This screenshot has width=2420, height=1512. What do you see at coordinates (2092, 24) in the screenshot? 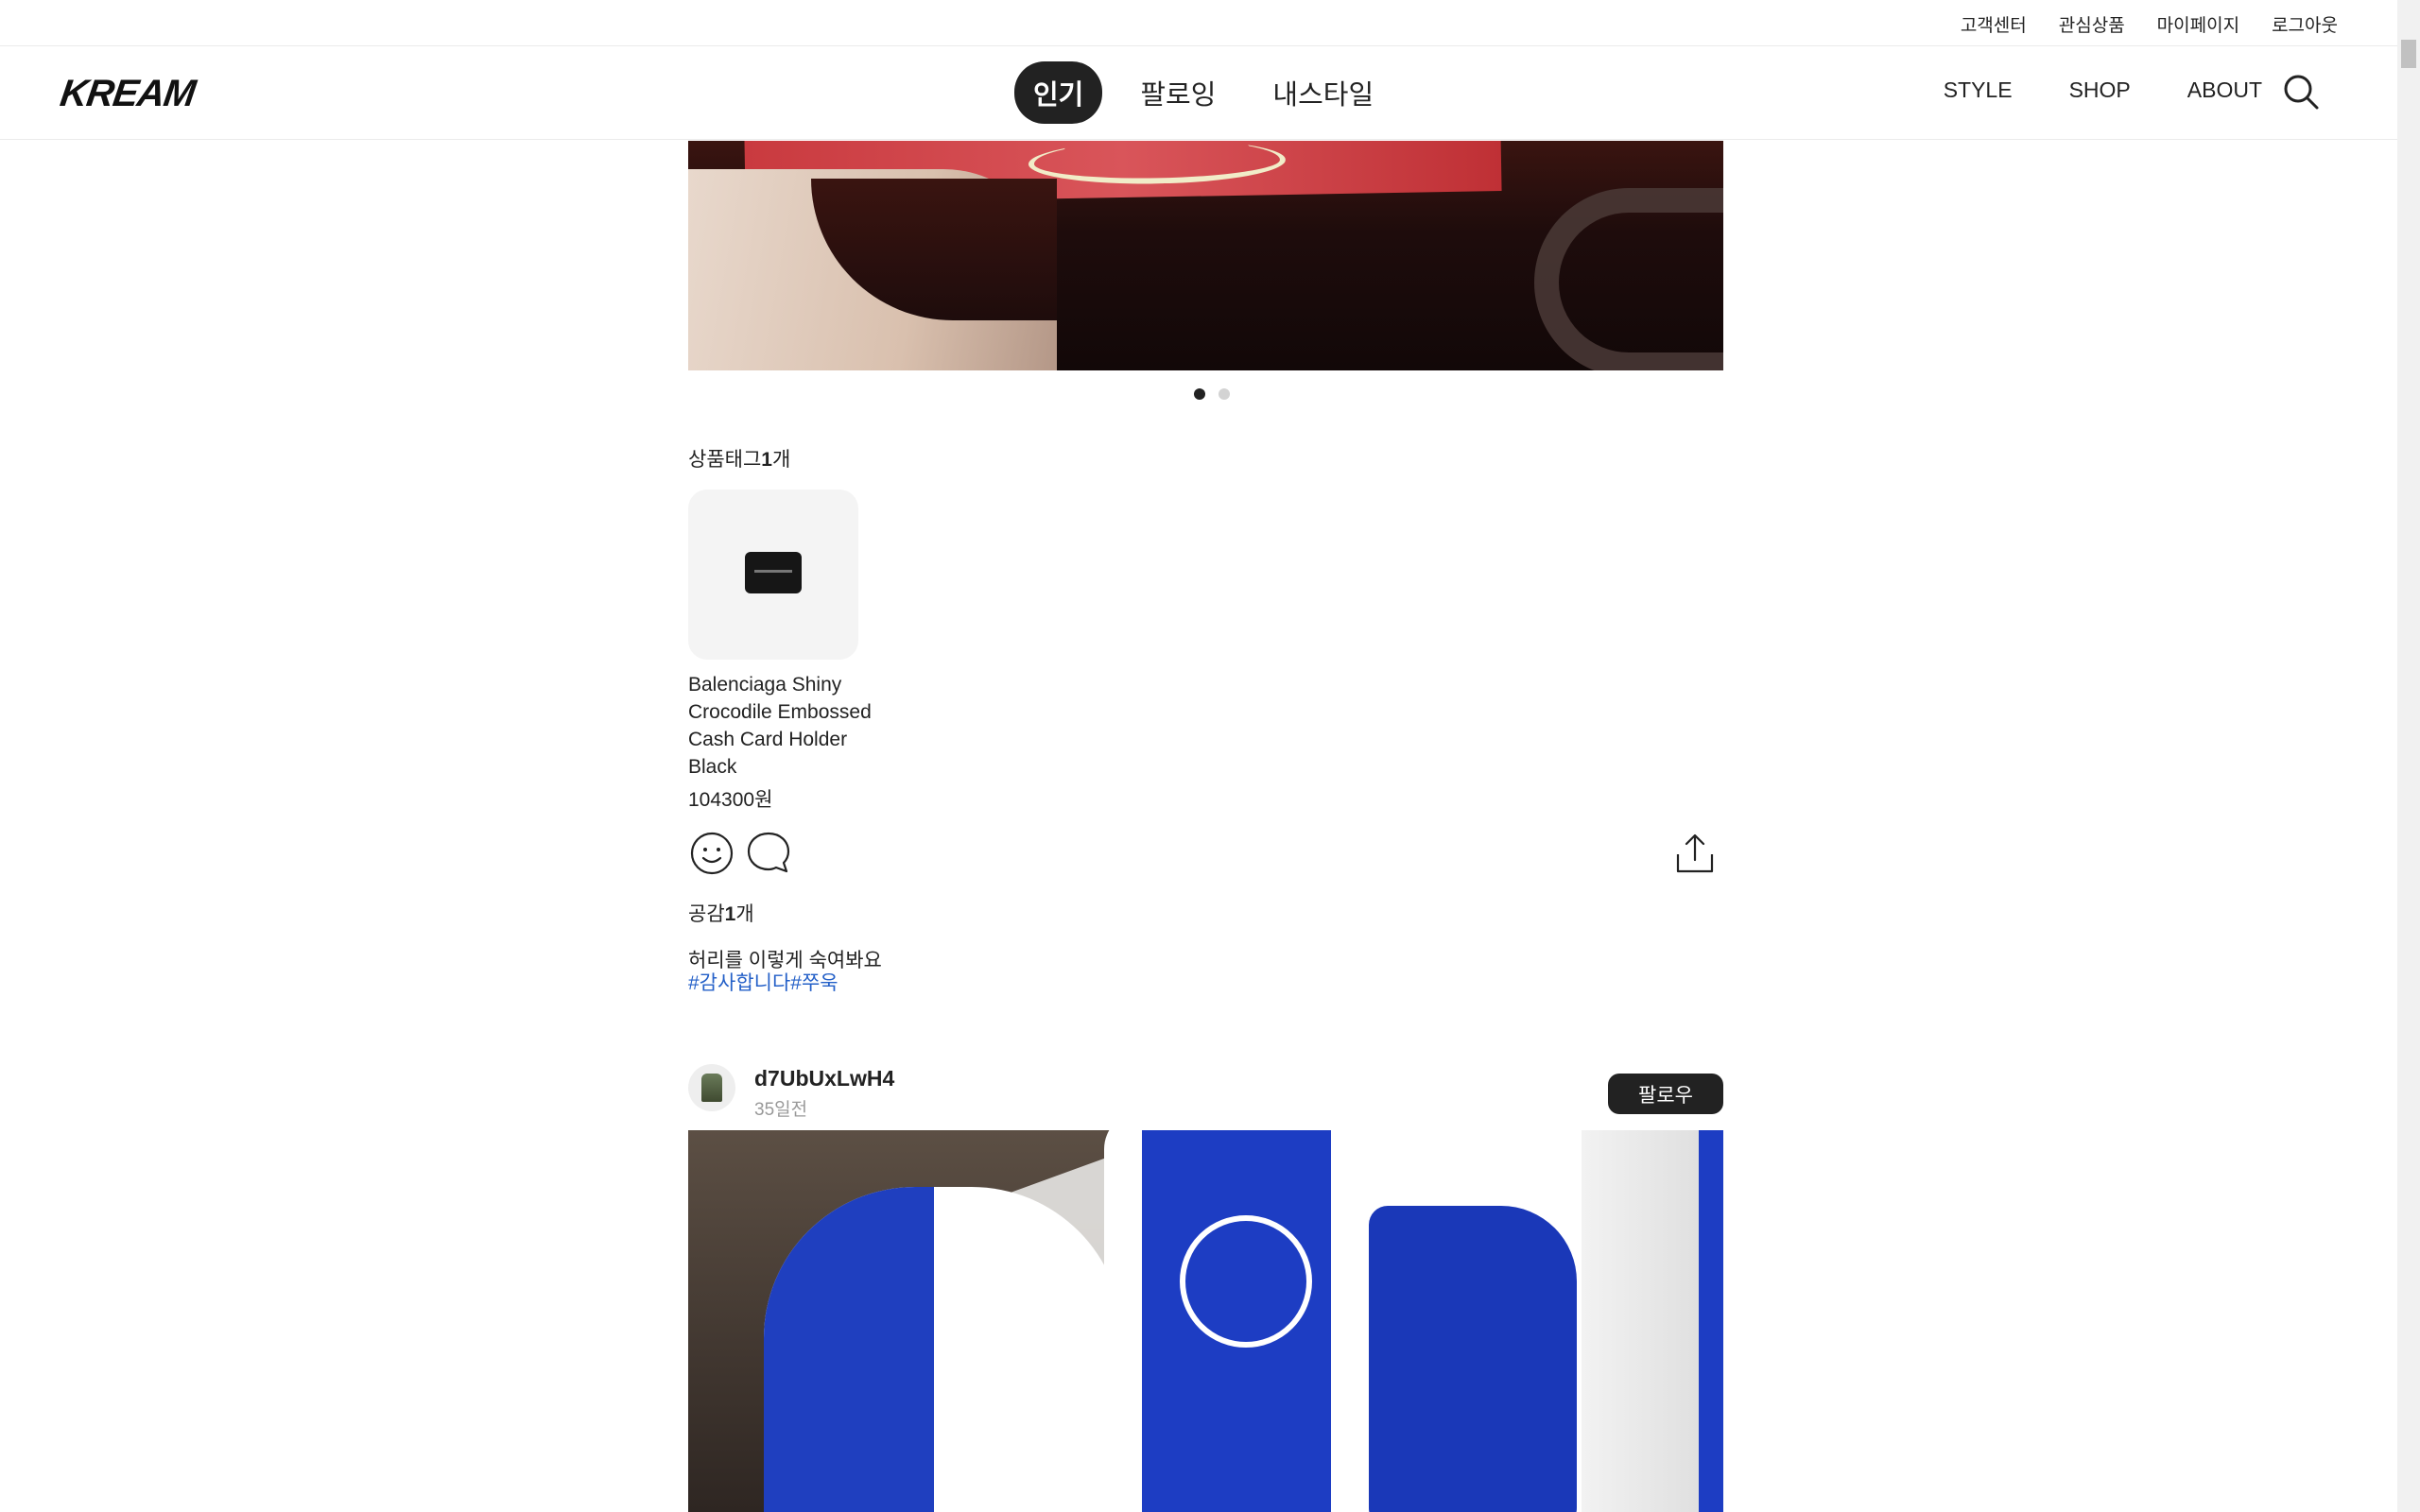
I see `wishlist-link: 관심상품` at bounding box center [2092, 24].